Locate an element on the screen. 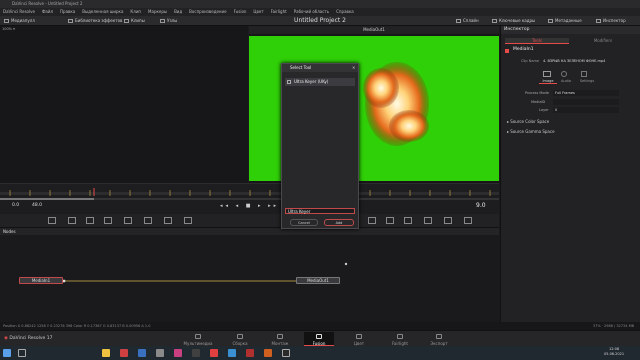  inspector-button: Инспектор is located at coordinates (611, 21).